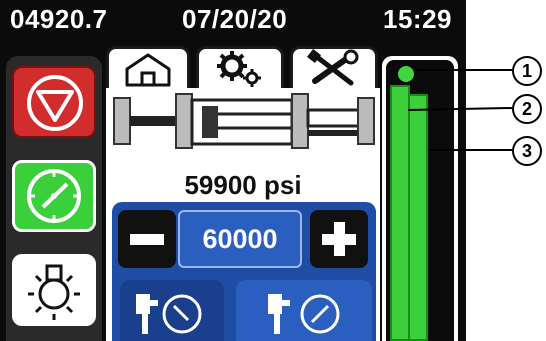  Describe the element at coordinates (460, 110) in the screenshot. I see `callout-lines` at that location.